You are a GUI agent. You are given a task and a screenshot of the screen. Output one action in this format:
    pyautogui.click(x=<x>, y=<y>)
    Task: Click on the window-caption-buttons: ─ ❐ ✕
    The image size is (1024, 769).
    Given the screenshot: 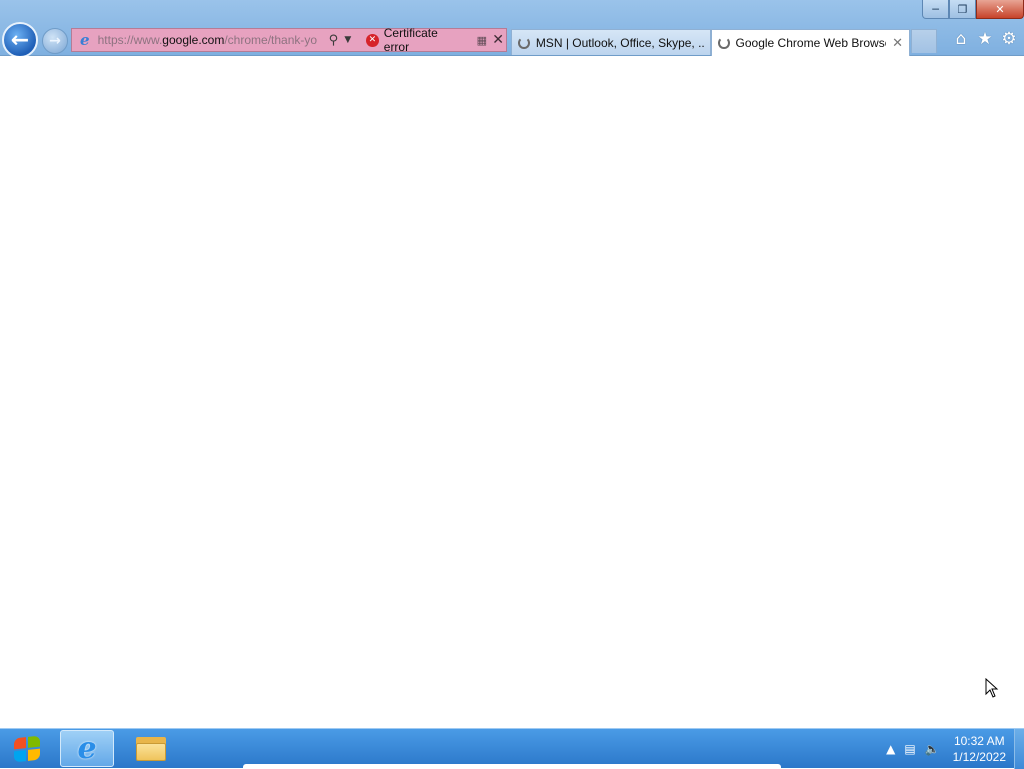 What is the action you would take?
    pyautogui.click(x=973, y=10)
    